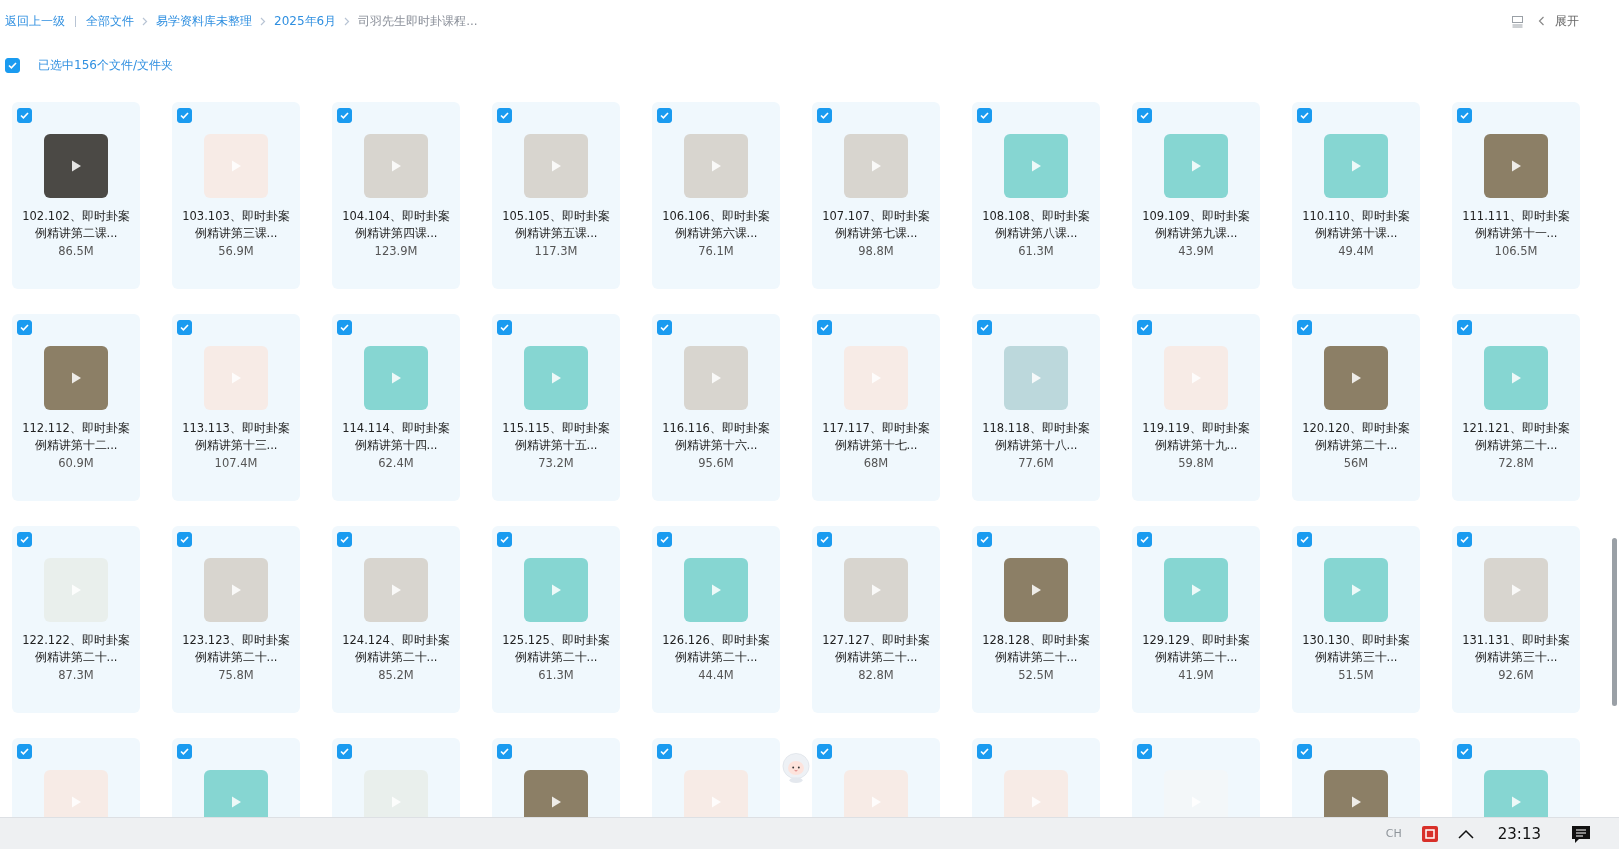 The width and height of the screenshot is (1619, 849). What do you see at coordinates (1036, 195) in the screenshot?
I see `file-card: 108.108、即时卦案例精讲第八课... 61.3M` at bounding box center [1036, 195].